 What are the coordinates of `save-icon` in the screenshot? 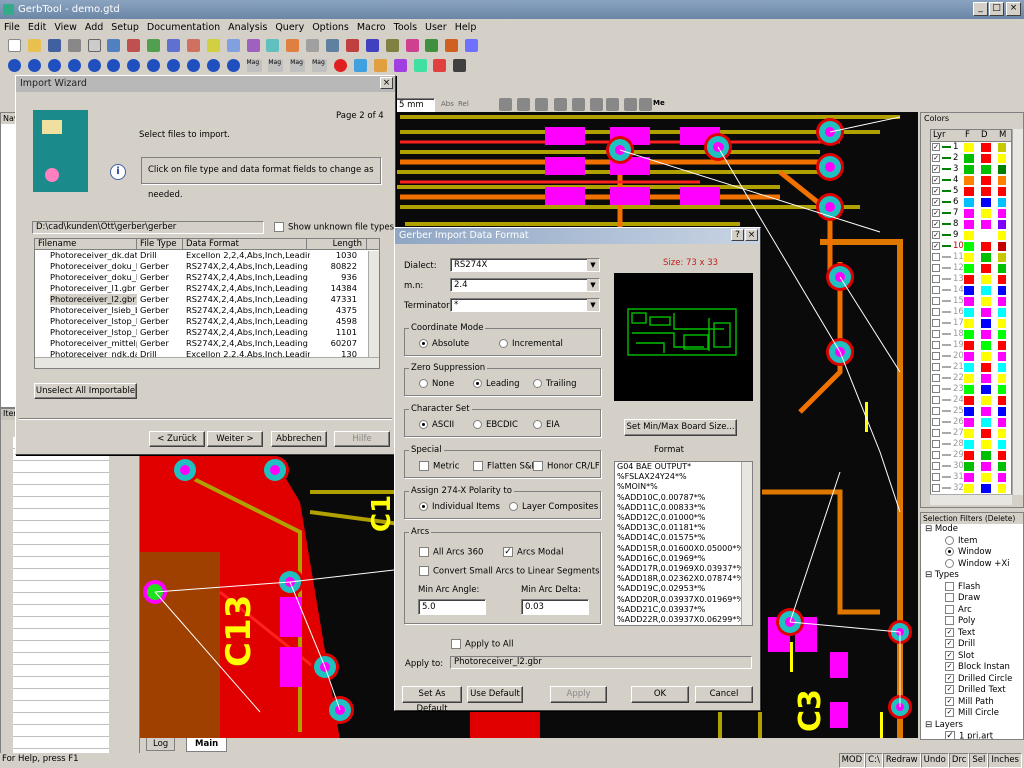 It's located at (54, 45).